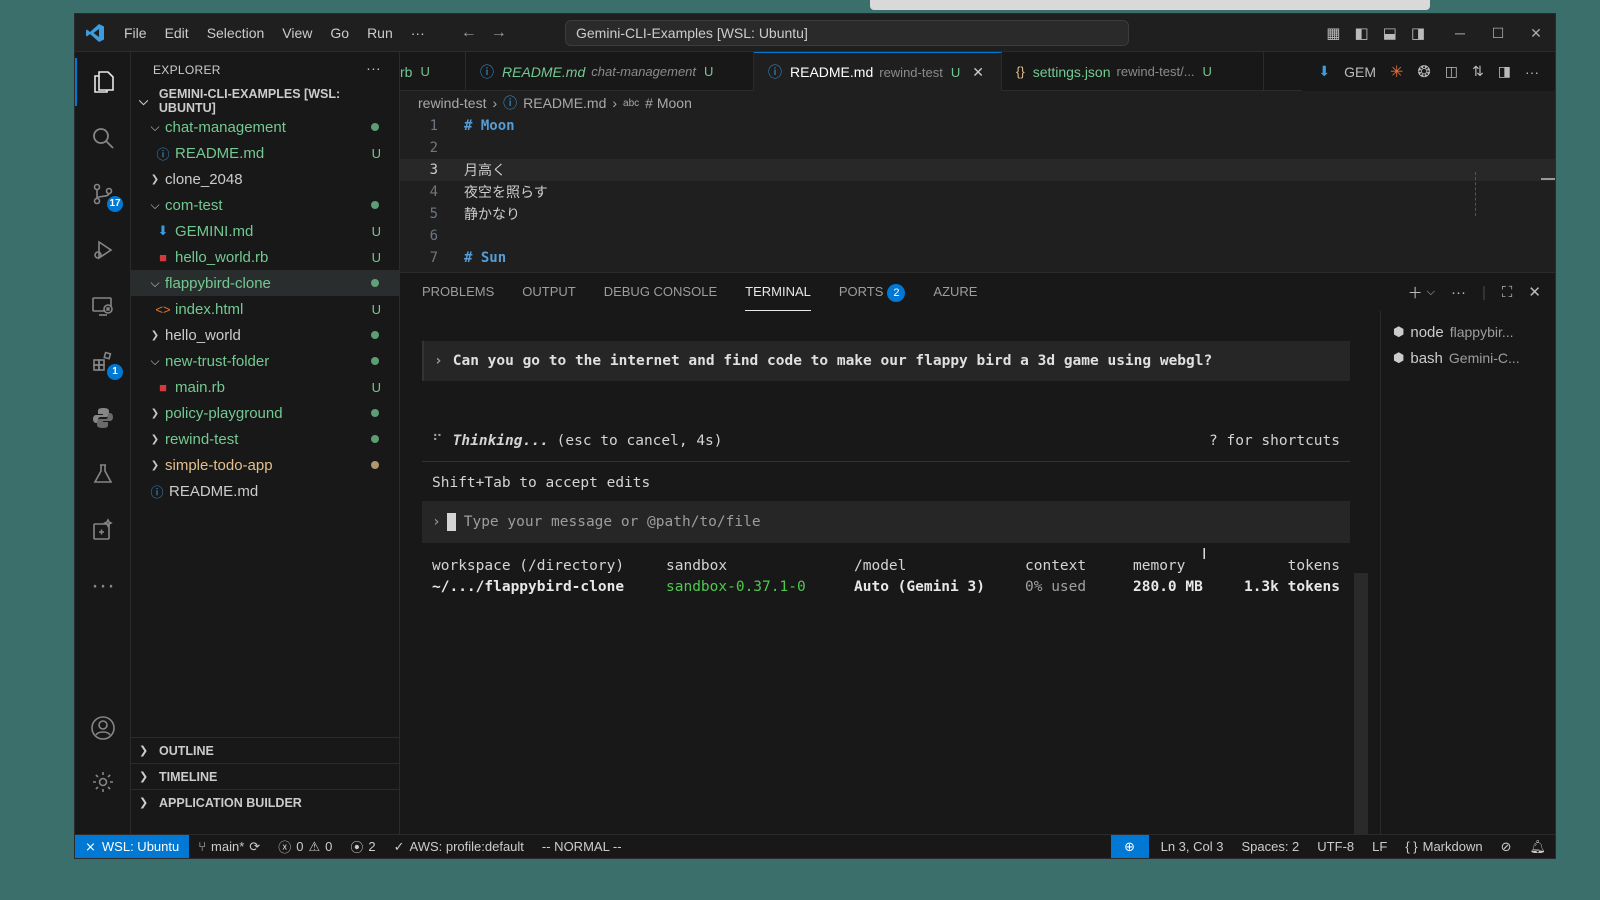 This screenshot has height=900, width=1600. Describe the element at coordinates (177, 33) in the screenshot. I see `menu-edit: Edit` at that location.